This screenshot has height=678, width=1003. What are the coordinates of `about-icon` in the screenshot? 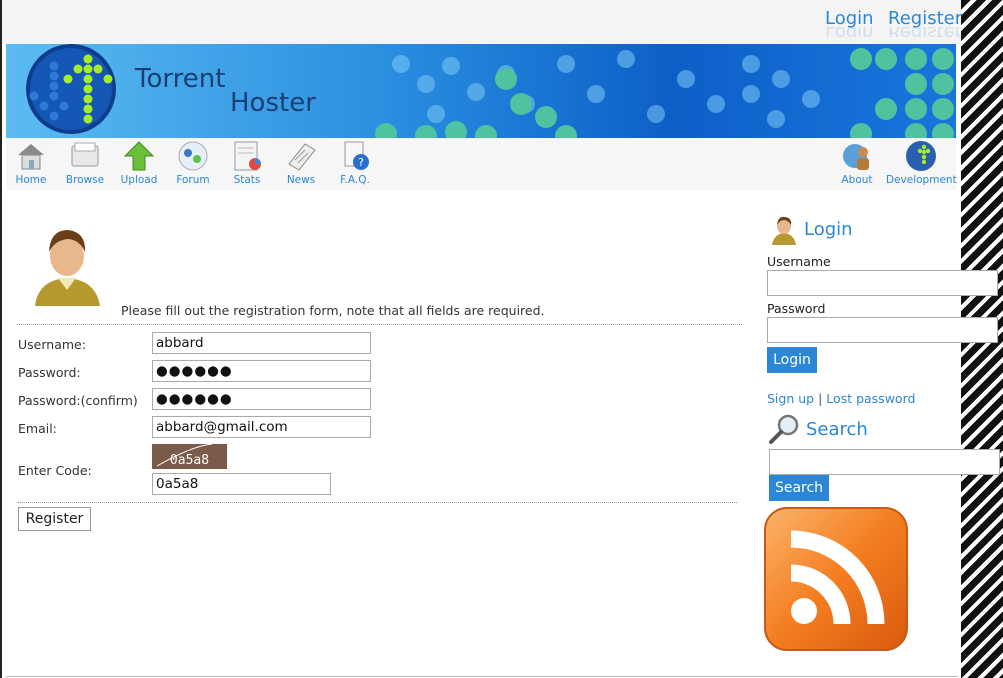 It's located at (856, 157).